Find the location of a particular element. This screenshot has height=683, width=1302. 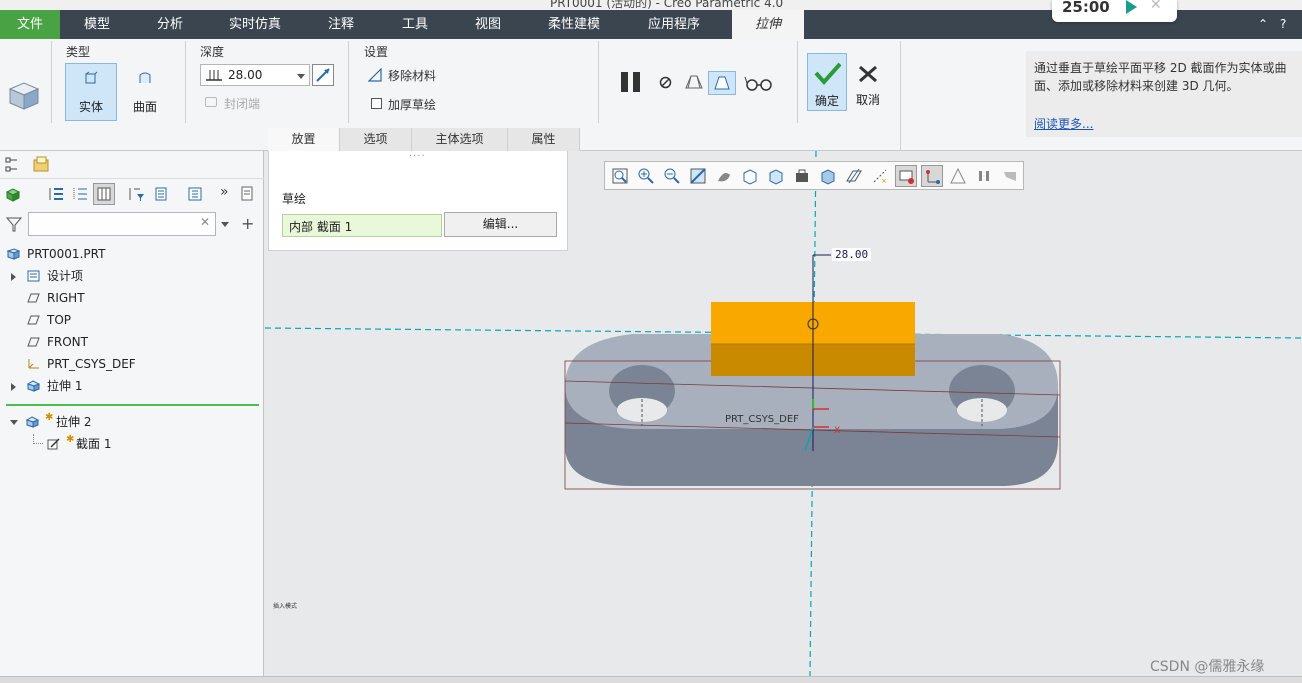

annotation-display-icon is located at coordinates (958, 176).